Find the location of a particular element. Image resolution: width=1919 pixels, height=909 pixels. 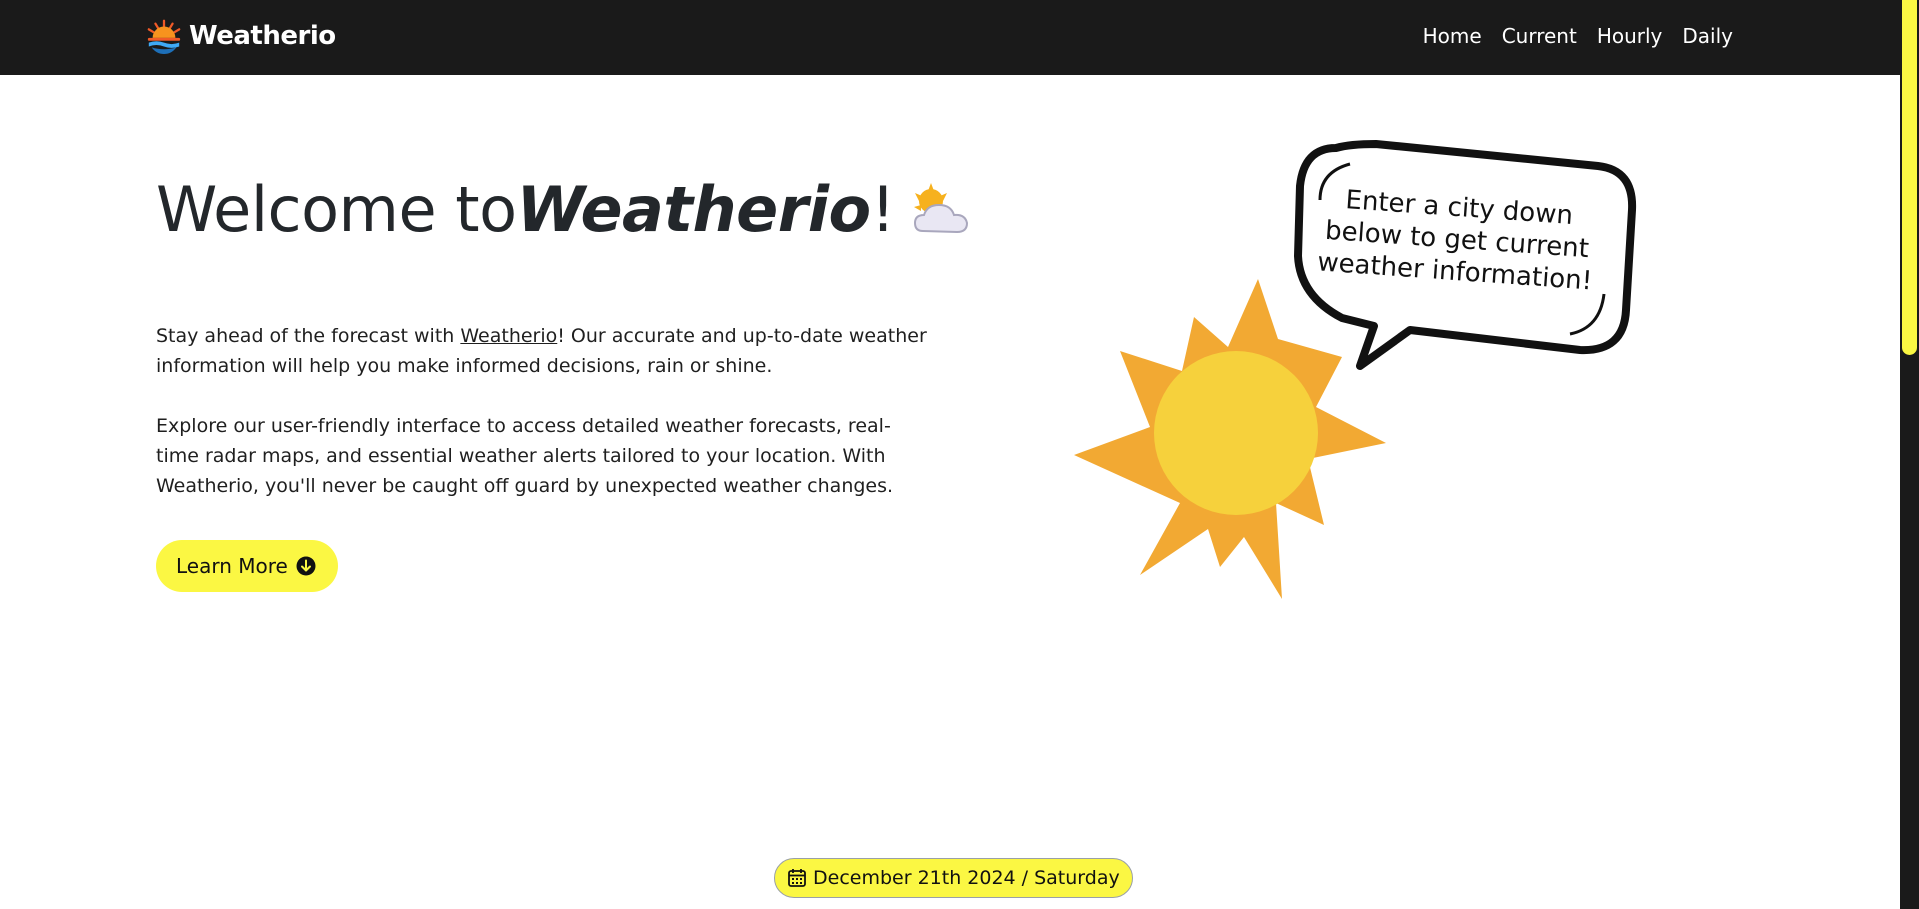

nav-links: Home Current Hourly Daily is located at coordinates (1578, 36).